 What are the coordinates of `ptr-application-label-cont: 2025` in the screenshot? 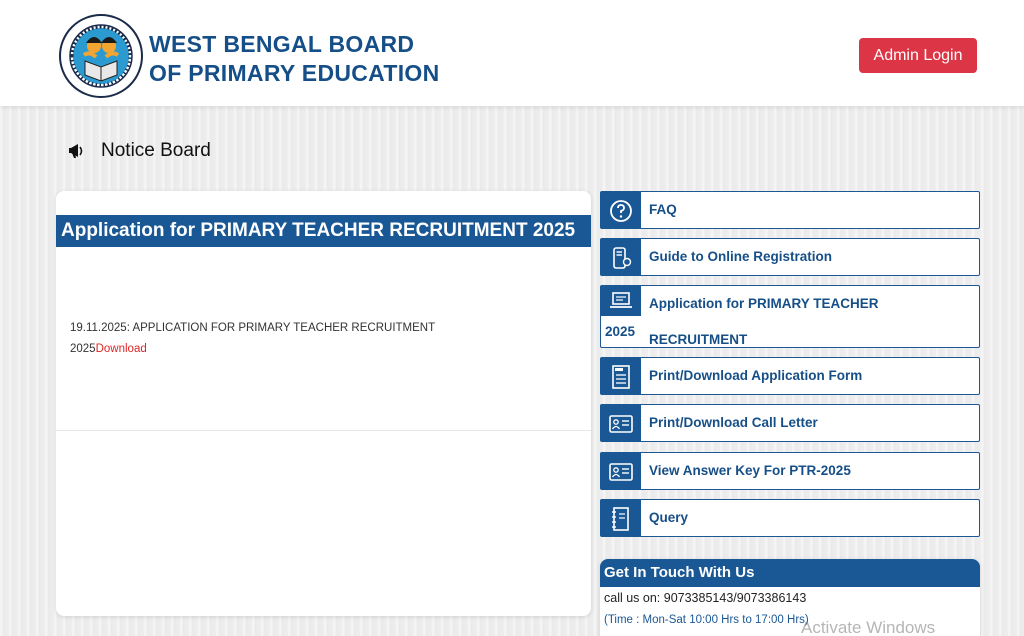 It's located at (620, 331).